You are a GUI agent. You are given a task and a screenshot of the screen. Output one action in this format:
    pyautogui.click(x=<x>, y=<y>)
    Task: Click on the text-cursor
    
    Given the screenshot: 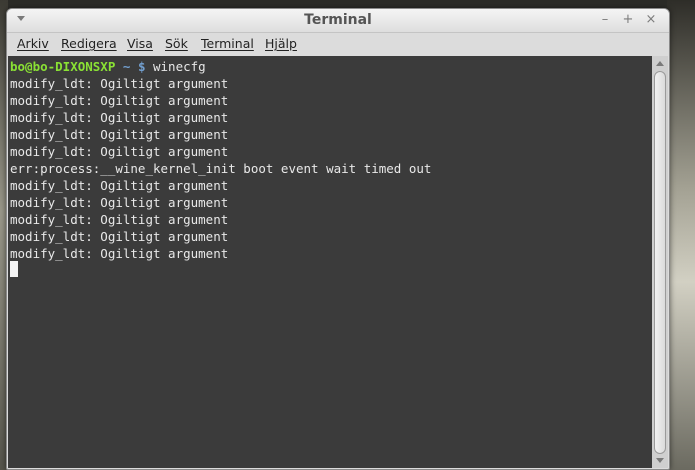 What is the action you would take?
    pyautogui.click(x=14, y=269)
    